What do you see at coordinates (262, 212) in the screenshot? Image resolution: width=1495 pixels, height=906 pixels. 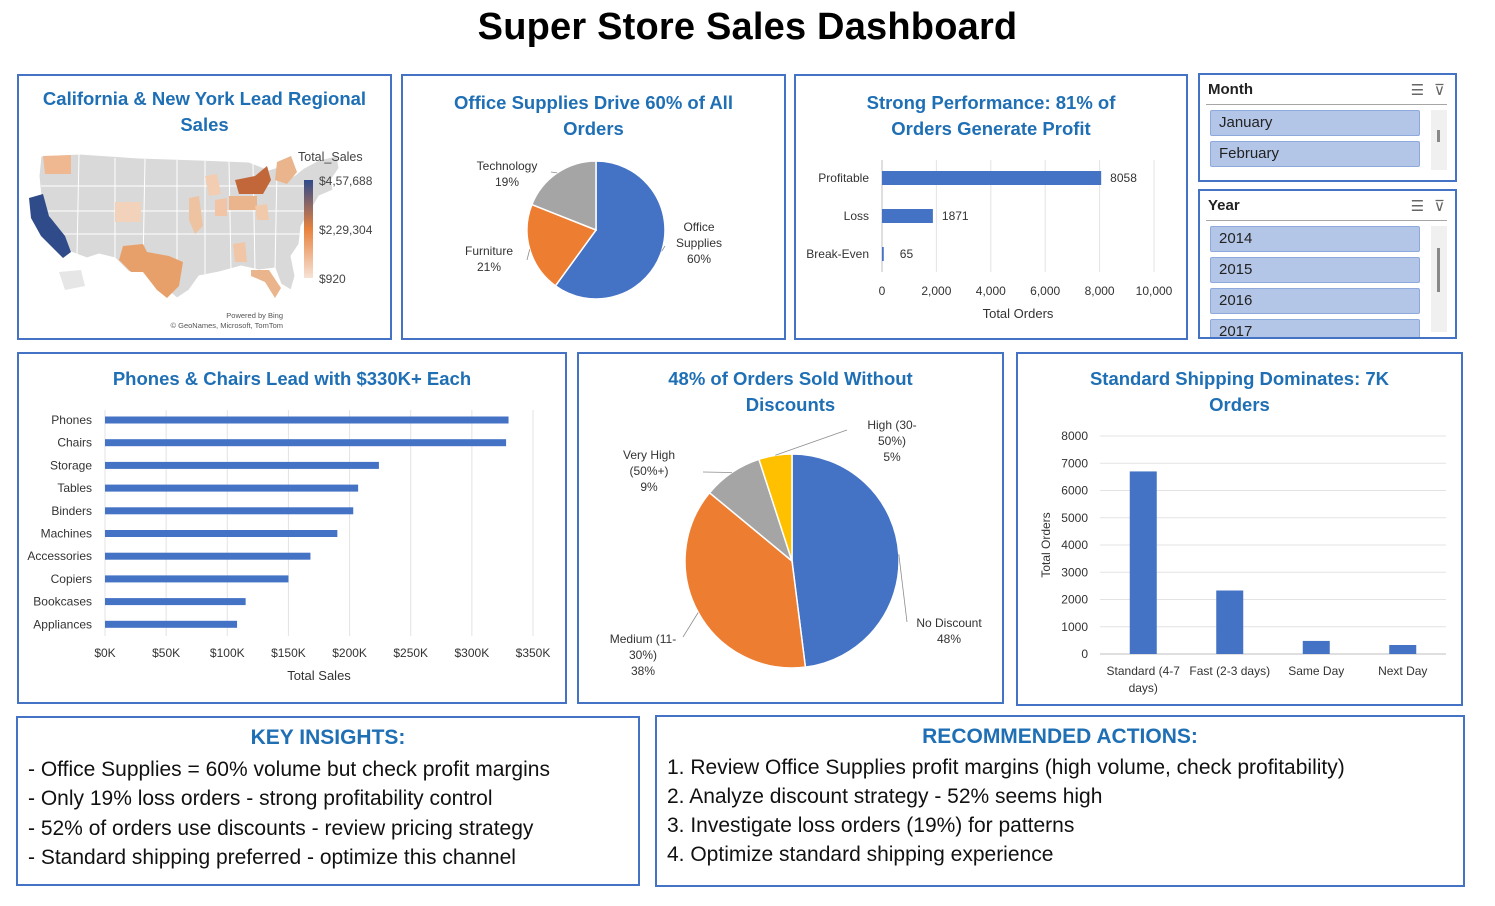 I see `state-washington-dc-area` at bounding box center [262, 212].